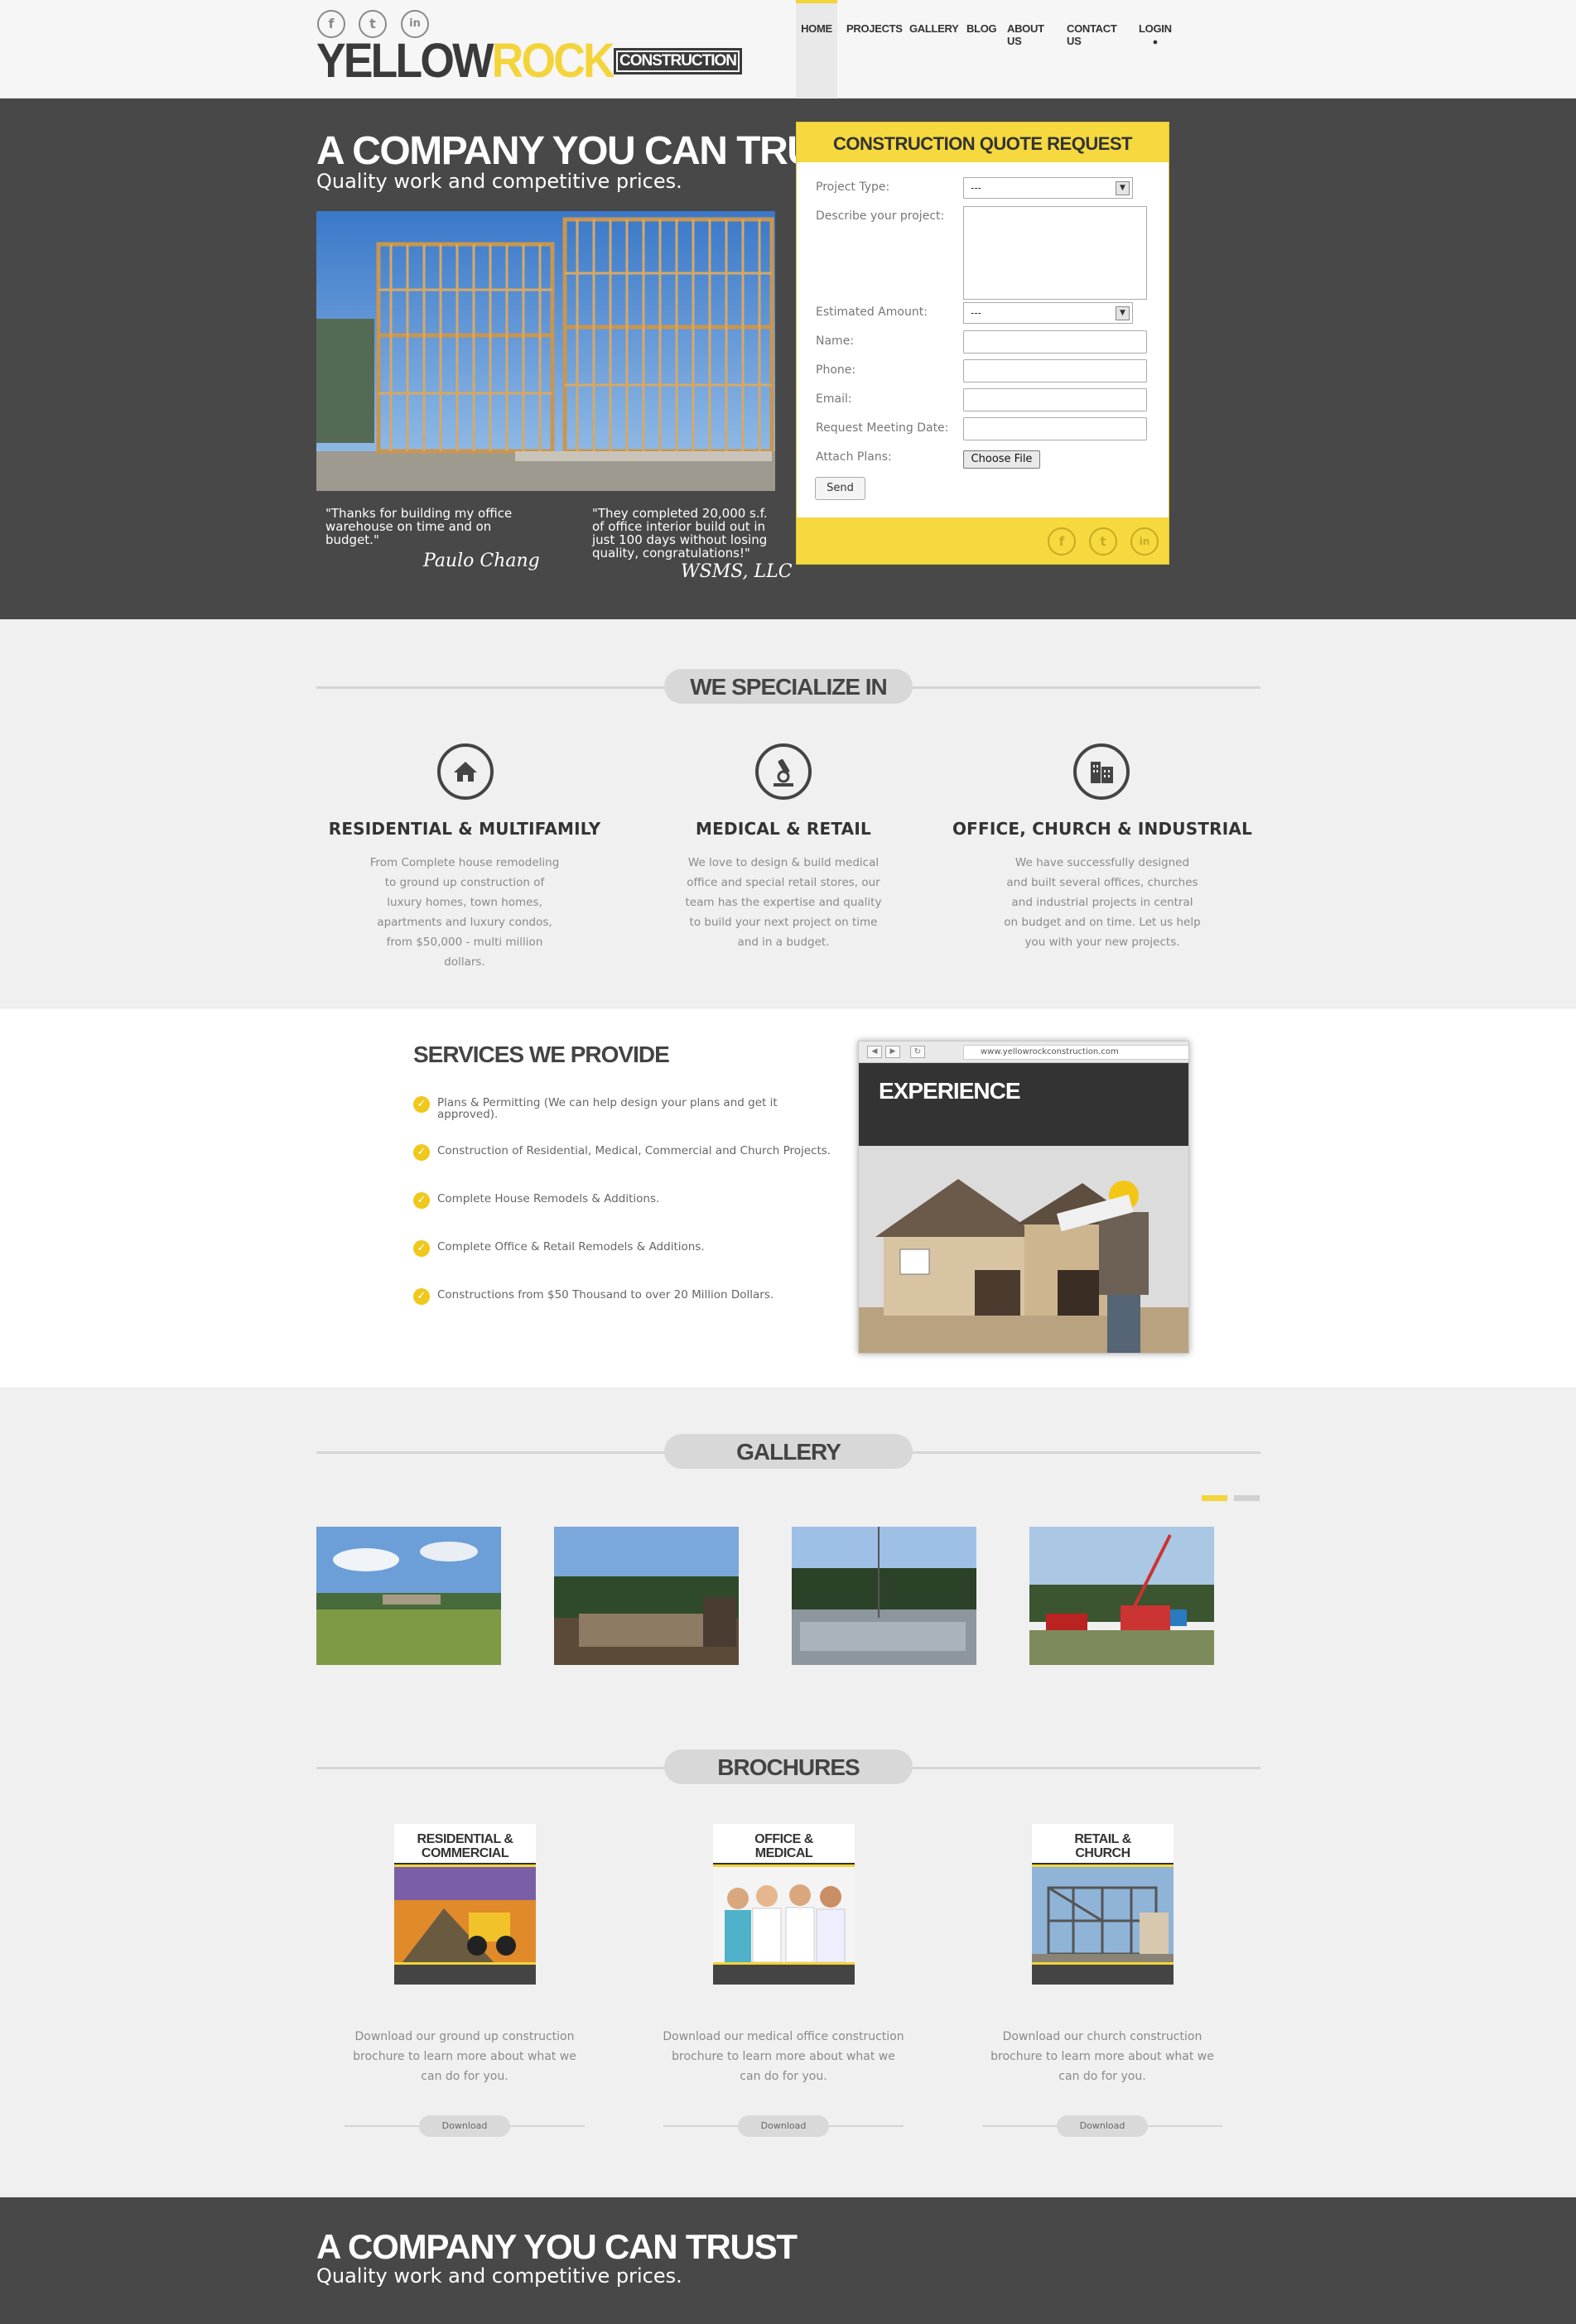 This screenshot has height=2324, width=1576. Describe the element at coordinates (465, 1904) in the screenshot. I see `brochure-cover-residential: RESIDENTIAL & COMMERCIAL` at that location.